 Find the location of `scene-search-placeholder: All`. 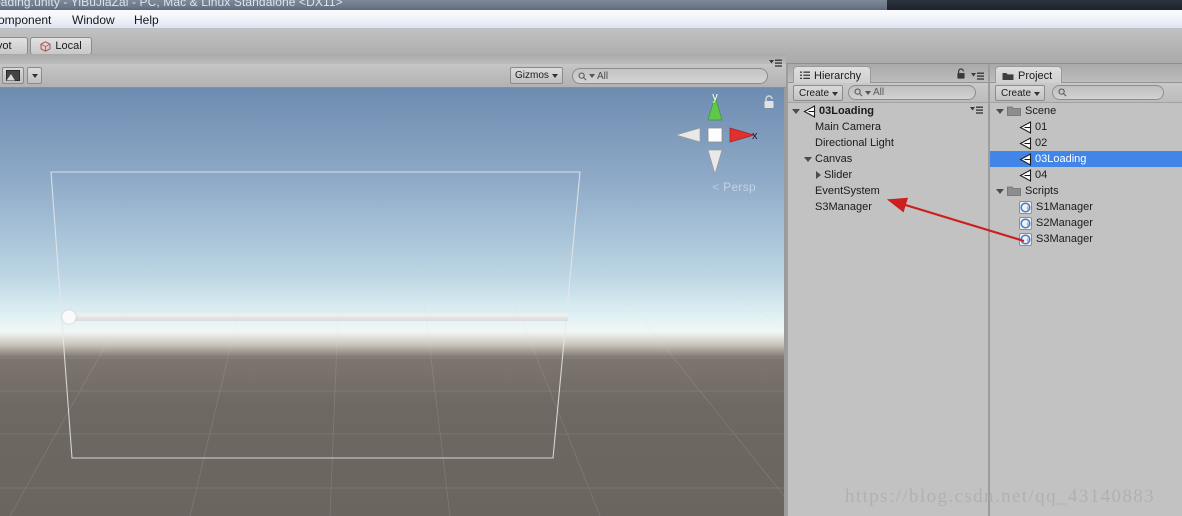

scene-search-placeholder: All is located at coordinates (603, 76).